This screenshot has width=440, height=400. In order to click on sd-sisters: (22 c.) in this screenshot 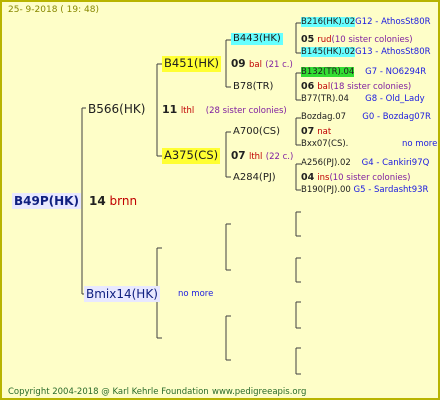, I will do `click(279, 157)`.